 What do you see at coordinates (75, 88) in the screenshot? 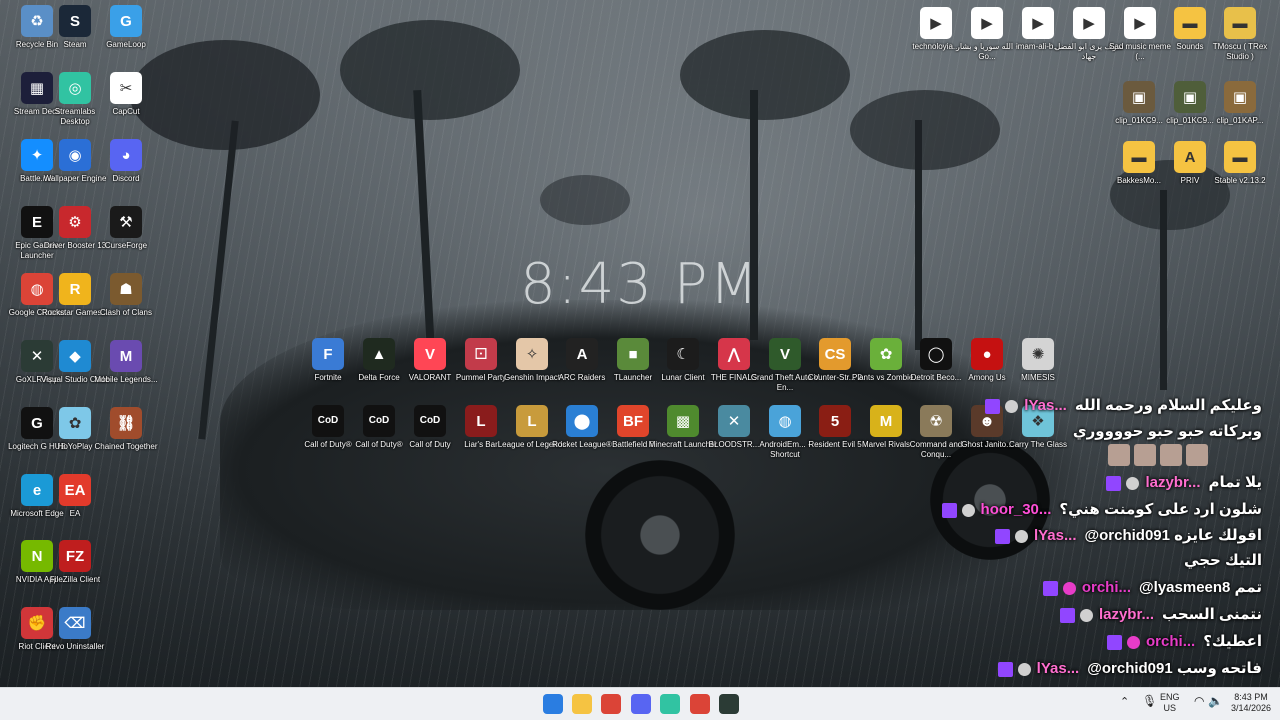
I see `app-icon: ◎` at bounding box center [75, 88].